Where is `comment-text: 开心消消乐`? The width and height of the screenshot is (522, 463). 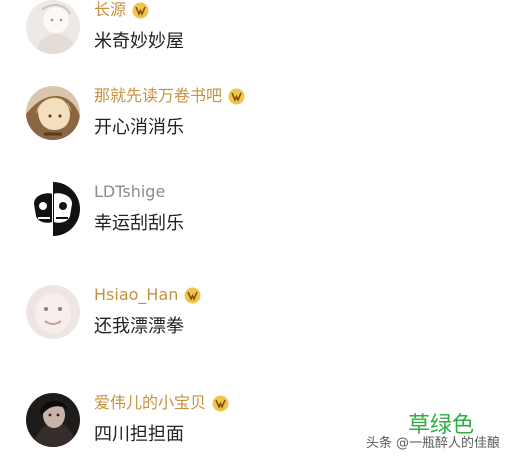 comment-text: 开心消消乐 is located at coordinates (139, 127).